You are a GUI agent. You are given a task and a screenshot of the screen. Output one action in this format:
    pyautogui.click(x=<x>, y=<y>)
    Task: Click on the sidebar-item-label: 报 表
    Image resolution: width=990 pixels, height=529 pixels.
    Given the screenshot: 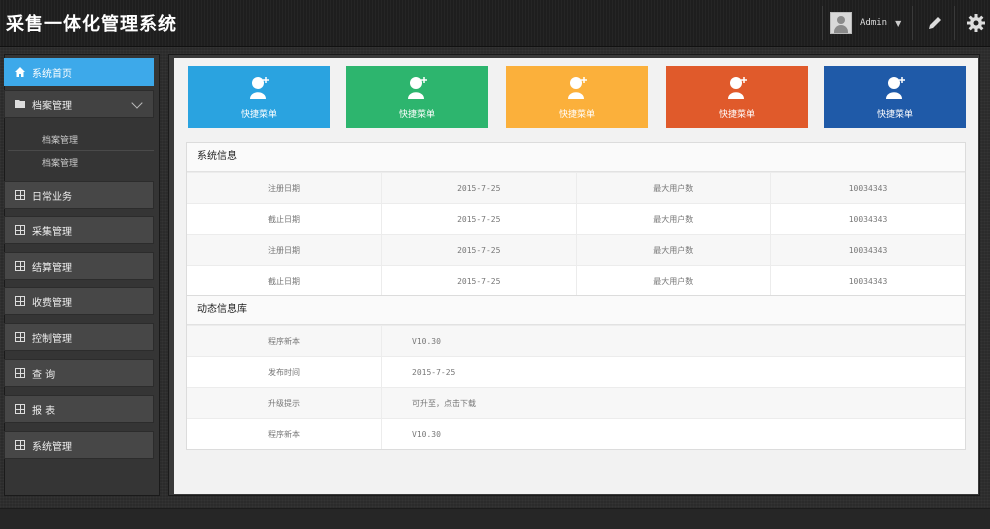 What is the action you would take?
    pyautogui.click(x=44, y=411)
    